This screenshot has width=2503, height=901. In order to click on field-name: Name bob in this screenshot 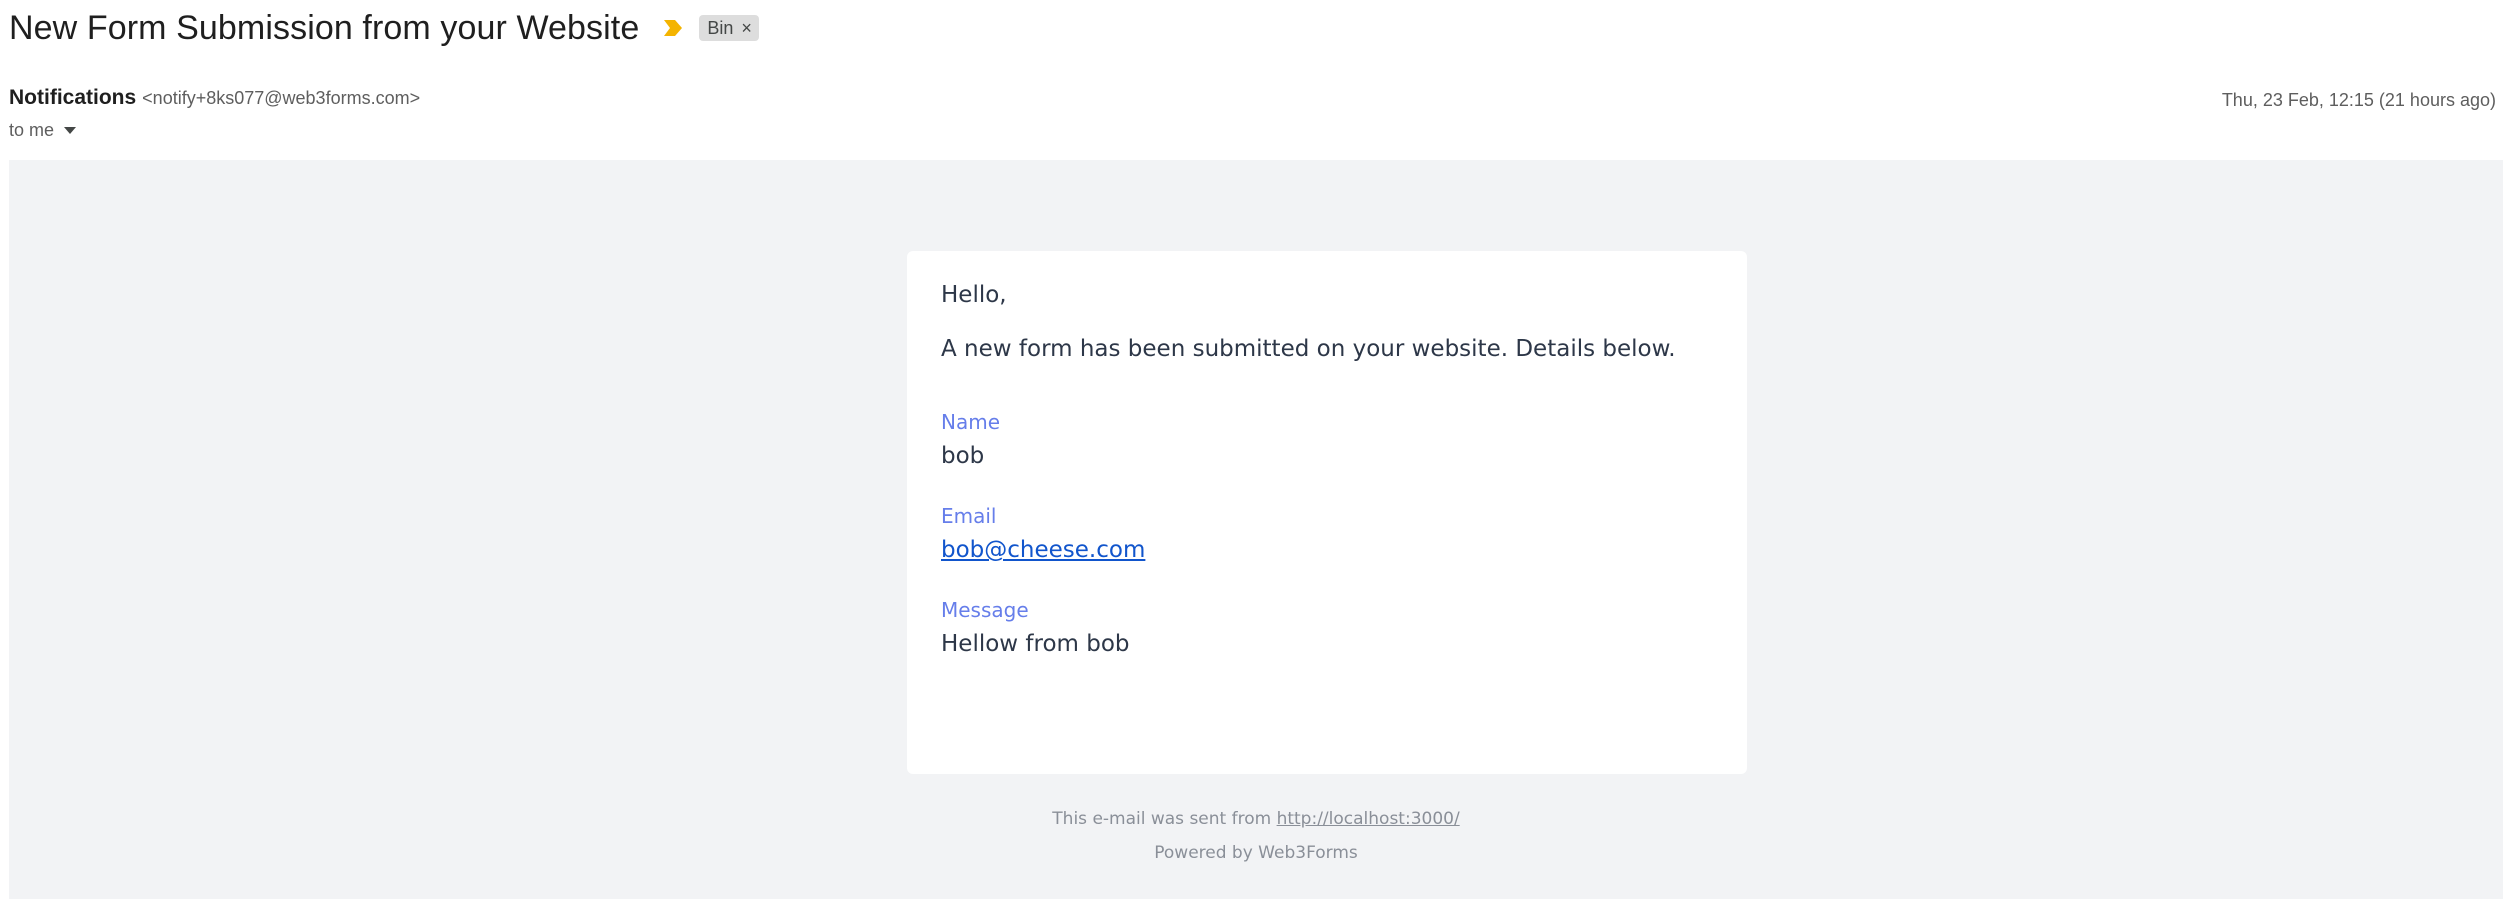, I will do `click(1327, 439)`.